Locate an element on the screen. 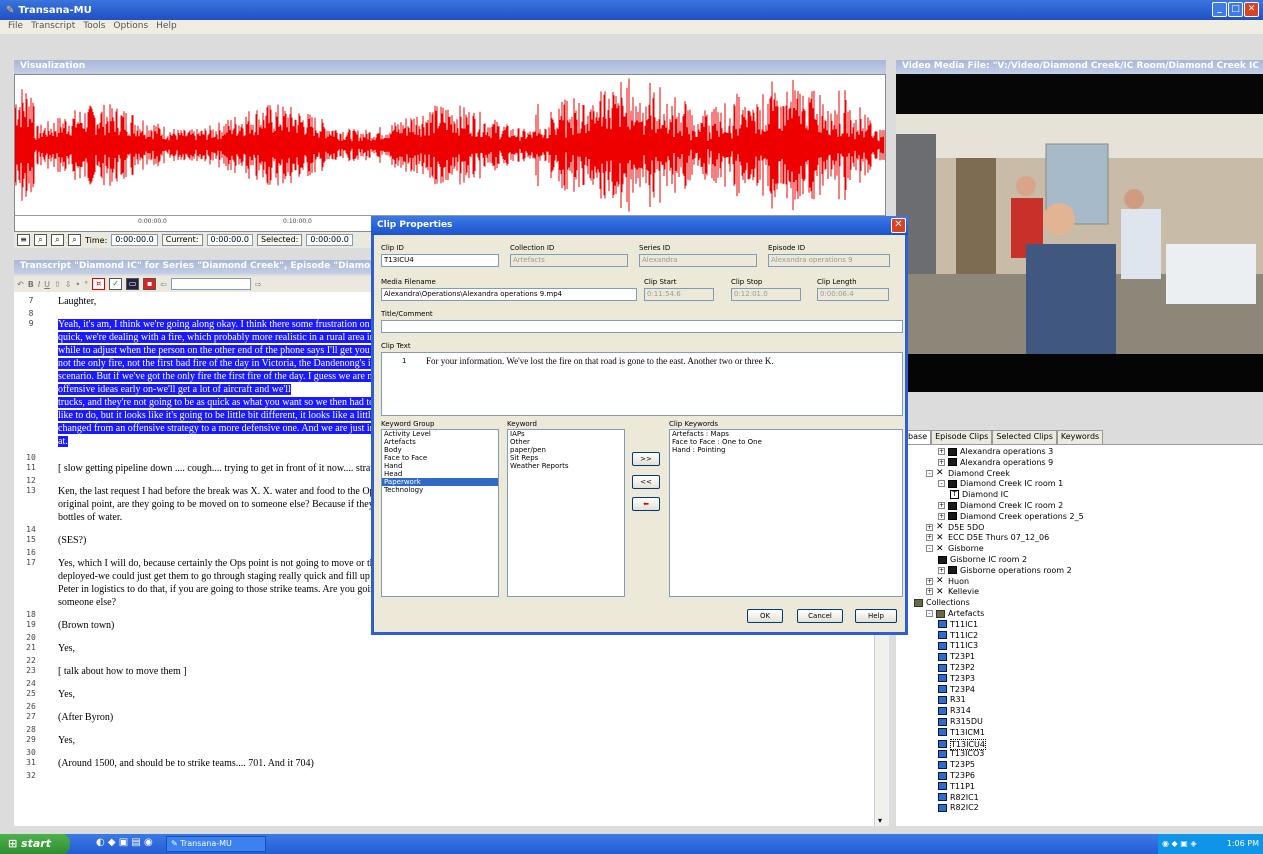  tree-item: - ✕ Gisborne is located at coordinates (955, 548).